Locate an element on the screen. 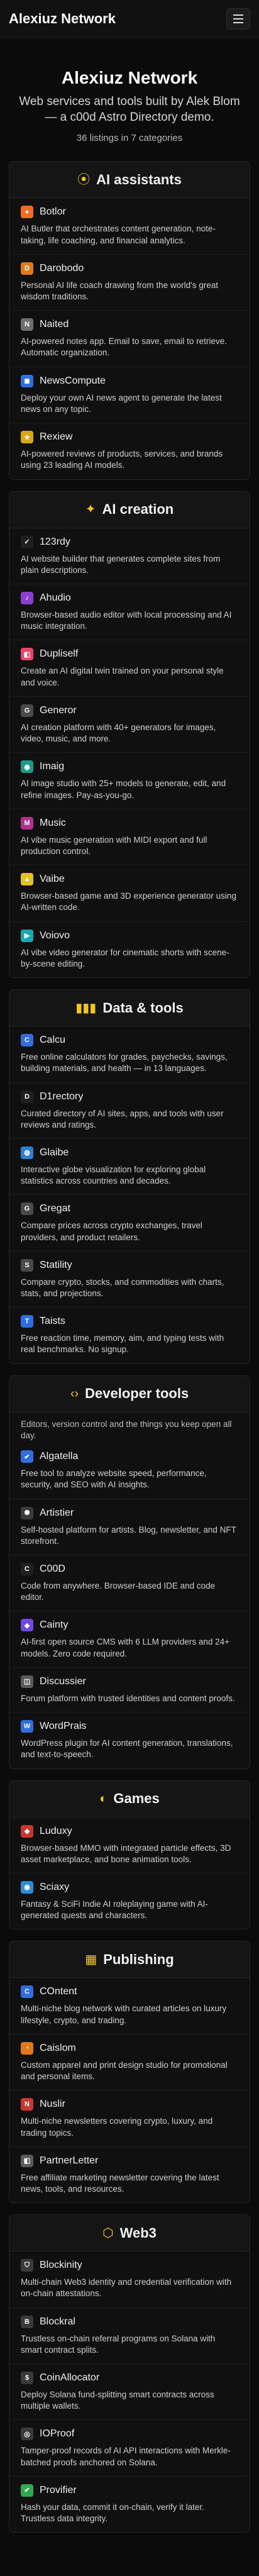 This screenshot has height=2576, width=259. listing-name: CoinAllocator is located at coordinates (69, 2378).